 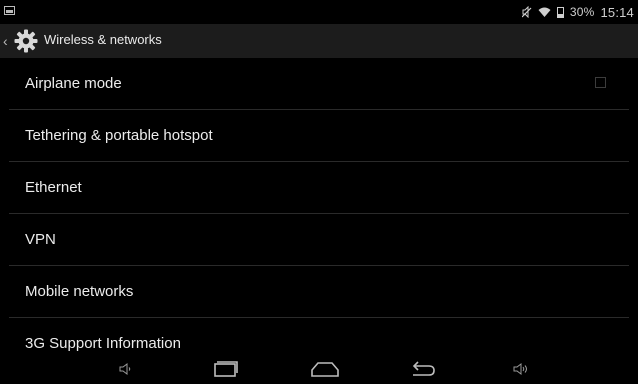 I want to click on home-icon, so click(x=325, y=369).